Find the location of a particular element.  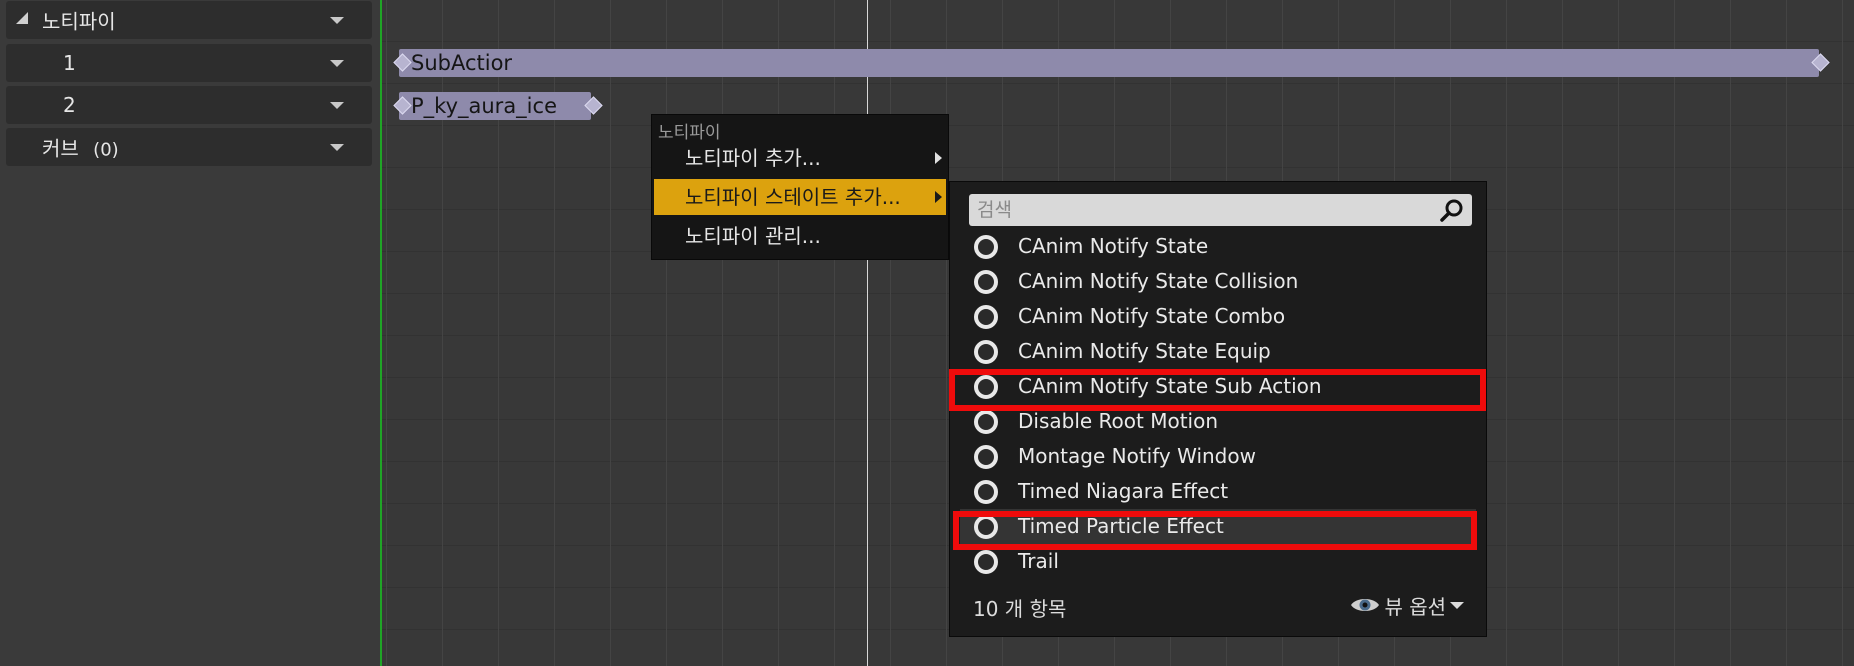

search-box is located at coordinates (1220, 210).